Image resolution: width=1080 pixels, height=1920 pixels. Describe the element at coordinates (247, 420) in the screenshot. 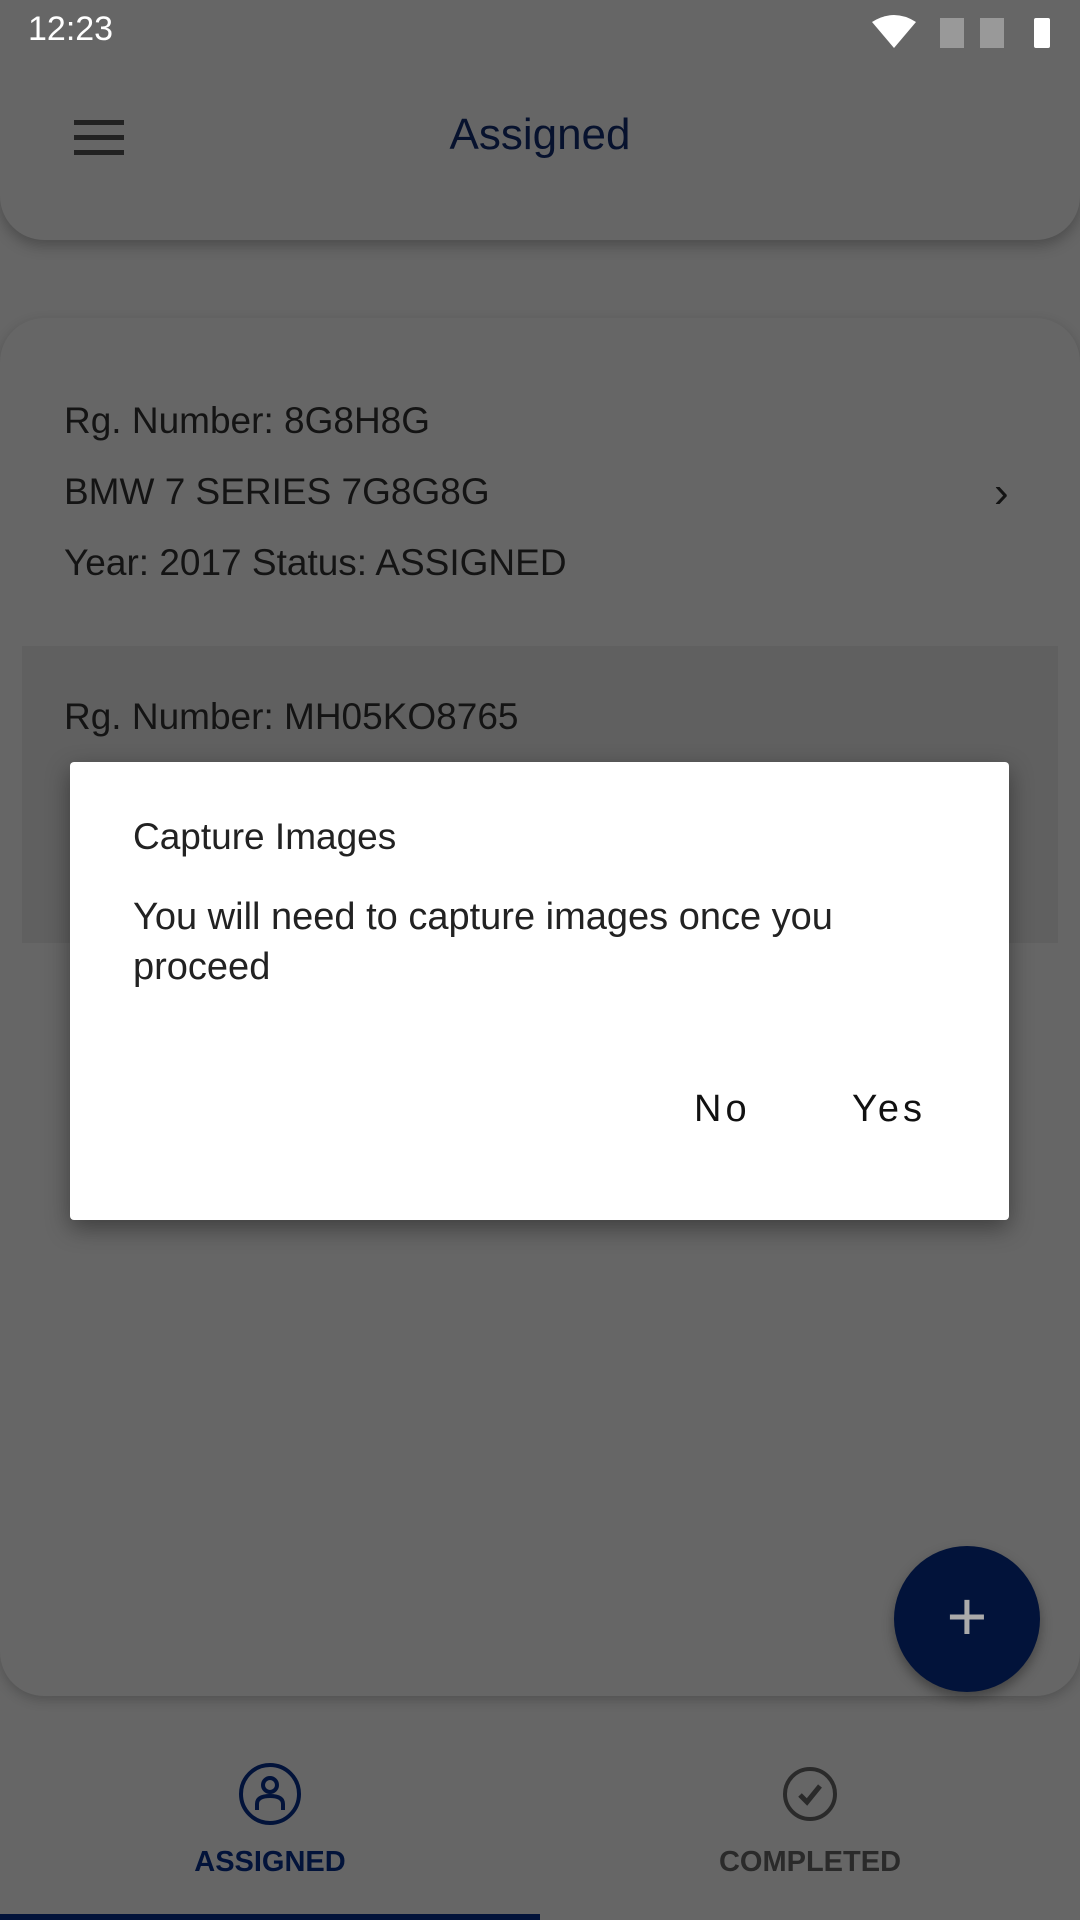

I see `reg-number: Rg. Number: 8G8H8G` at that location.